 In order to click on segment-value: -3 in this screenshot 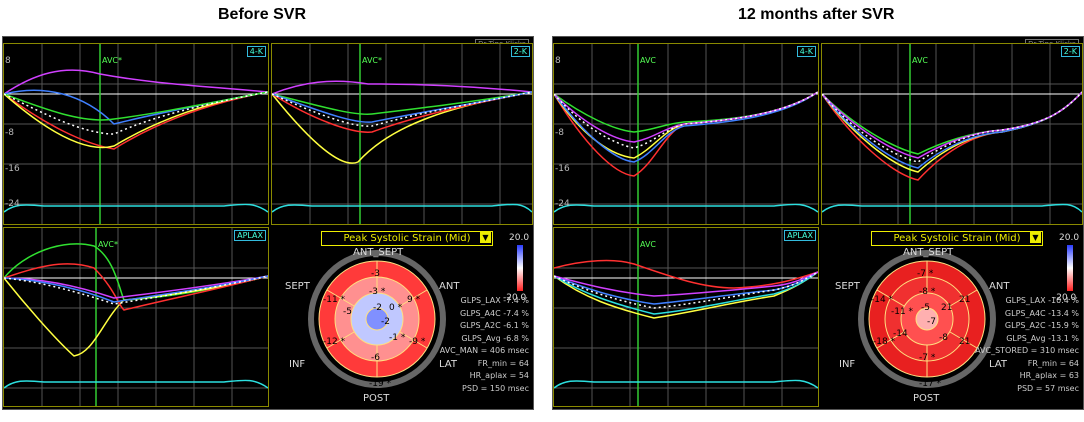, I will do `click(375, 274)`.